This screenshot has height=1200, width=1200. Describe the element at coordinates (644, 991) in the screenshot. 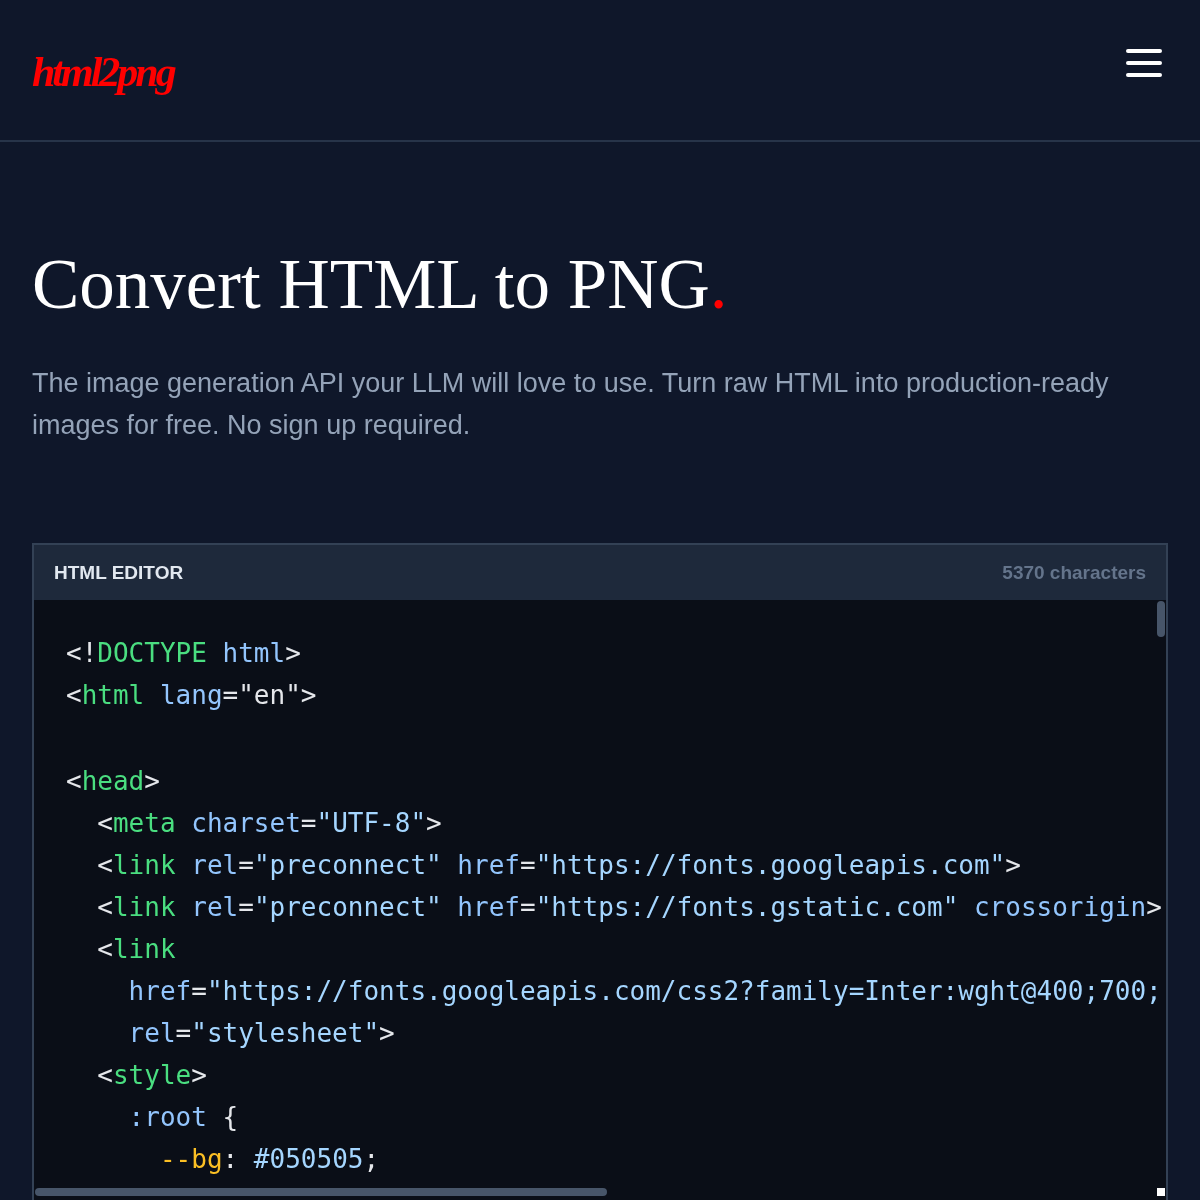

I see `code-line: href="https://fonts.googleapis.com/css2?family=Inter:wght@400;700;` at that location.